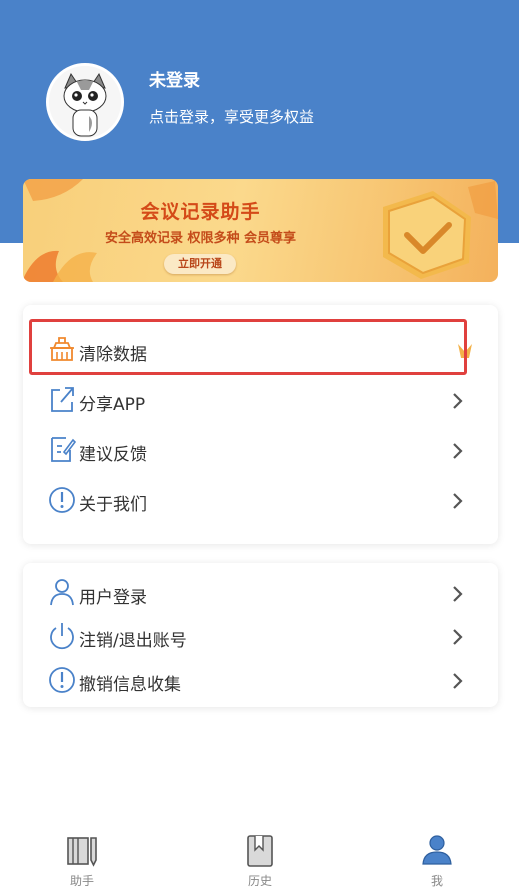 This screenshot has height=890, width=519. Describe the element at coordinates (62, 399) in the screenshot. I see `share-icon` at that location.